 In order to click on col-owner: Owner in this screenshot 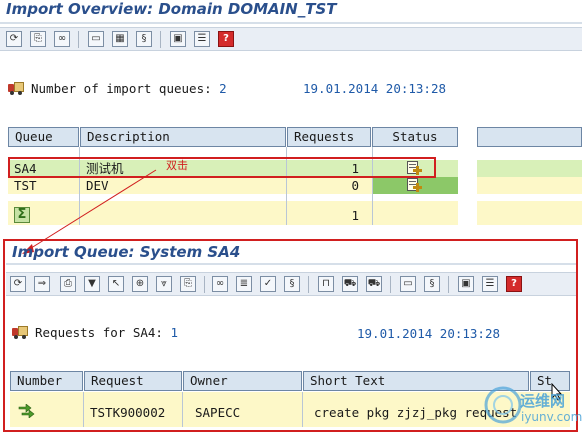, I will do `click(242, 381)`.